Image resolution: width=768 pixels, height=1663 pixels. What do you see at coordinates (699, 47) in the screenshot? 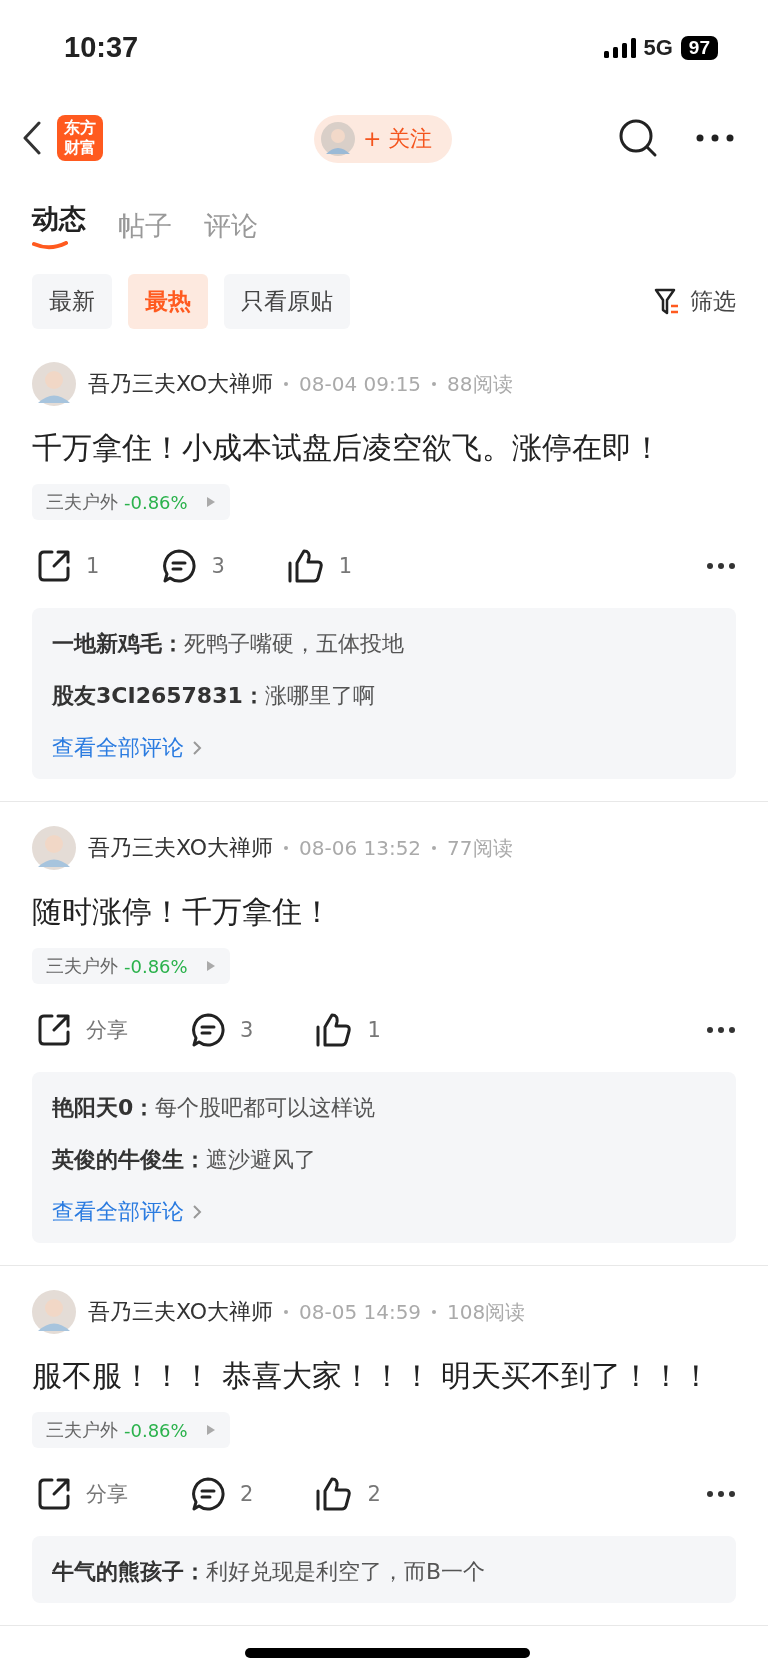
I see `battery-level: 97` at bounding box center [699, 47].